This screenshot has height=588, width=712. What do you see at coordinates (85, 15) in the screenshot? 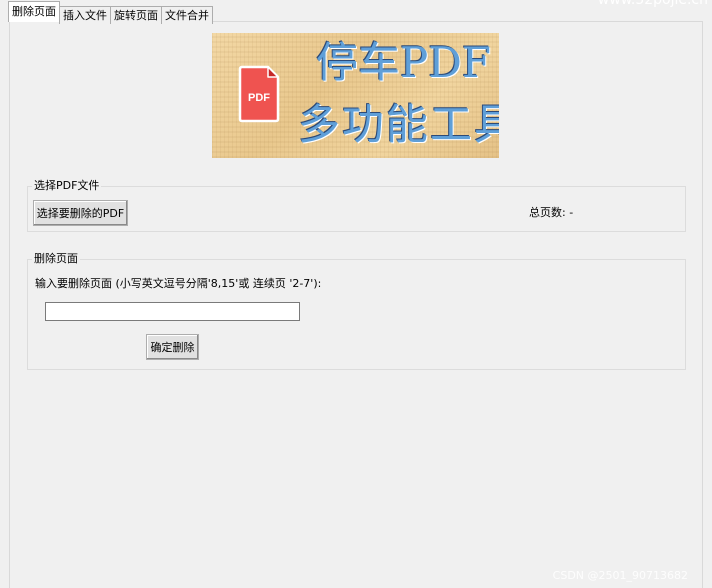
I see `tab-insert-file: 插入文件` at bounding box center [85, 15].